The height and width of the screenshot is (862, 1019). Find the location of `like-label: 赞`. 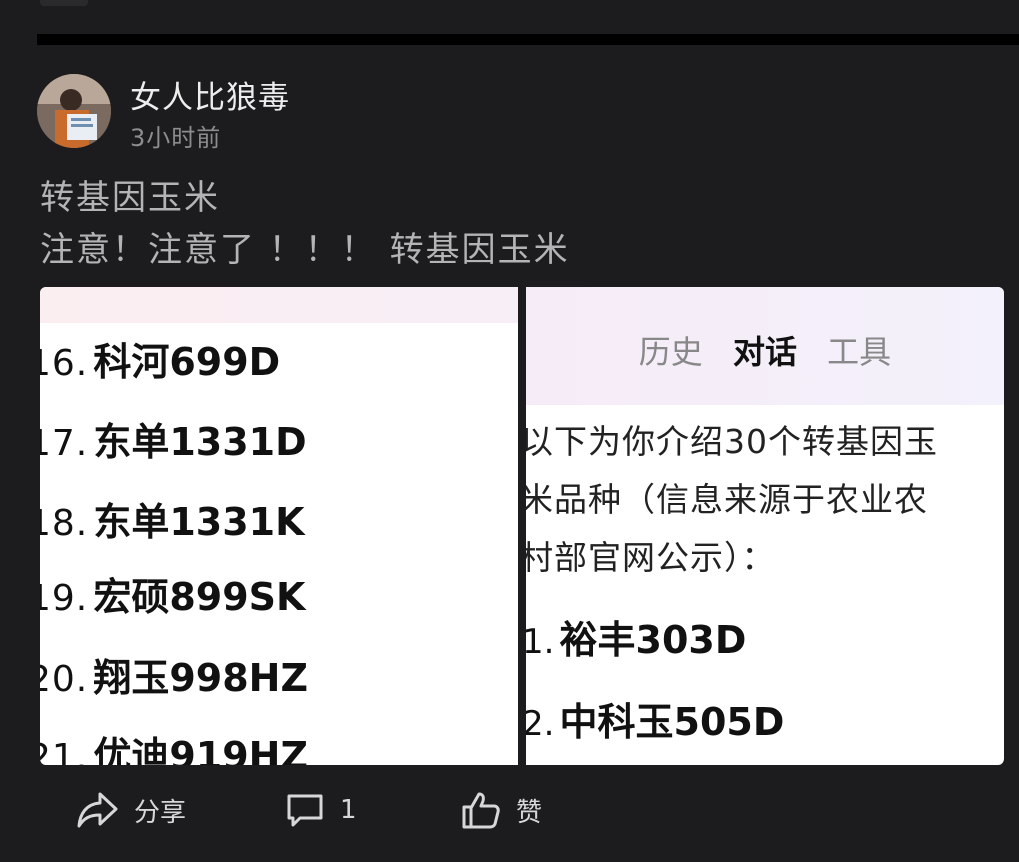

like-label: 赞 is located at coordinates (529, 812).